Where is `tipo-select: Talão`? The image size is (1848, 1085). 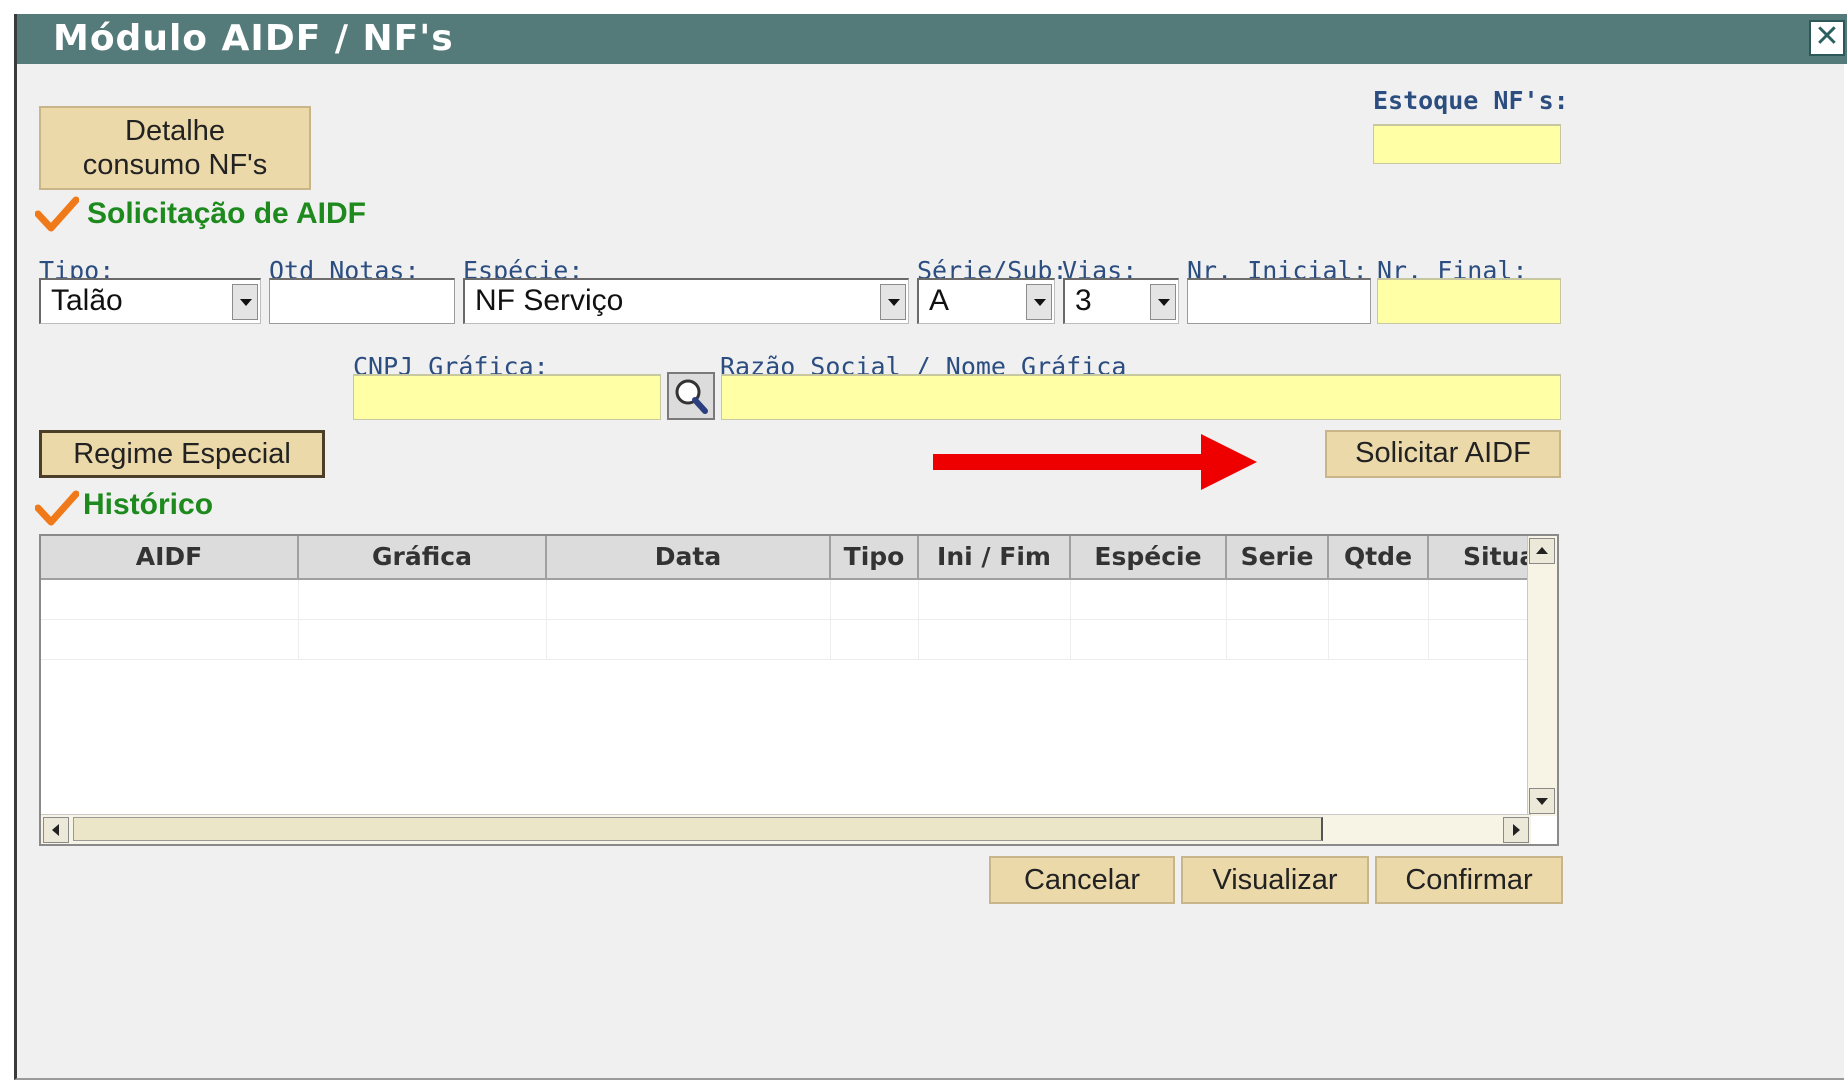 tipo-select: Talão is located at coordinates (150, 301).